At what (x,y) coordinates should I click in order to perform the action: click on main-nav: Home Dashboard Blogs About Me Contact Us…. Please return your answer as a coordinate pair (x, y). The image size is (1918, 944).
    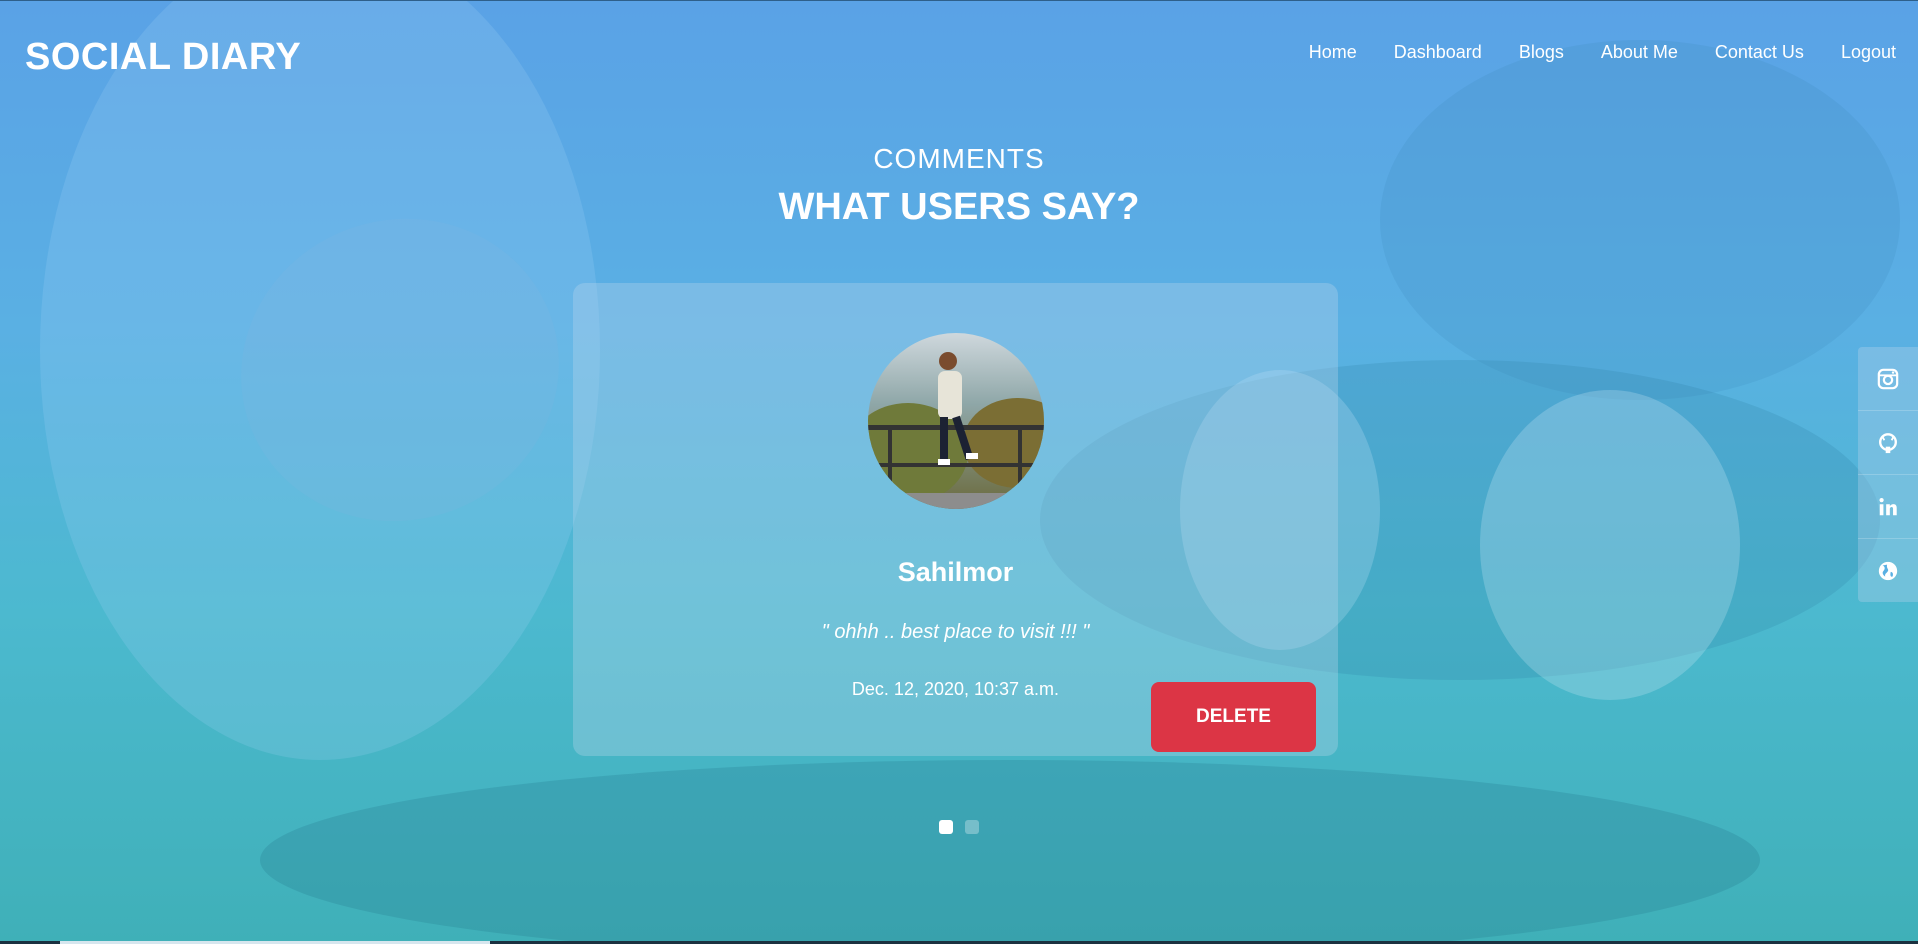
    Looking at the image, I should click on (1584, 52).